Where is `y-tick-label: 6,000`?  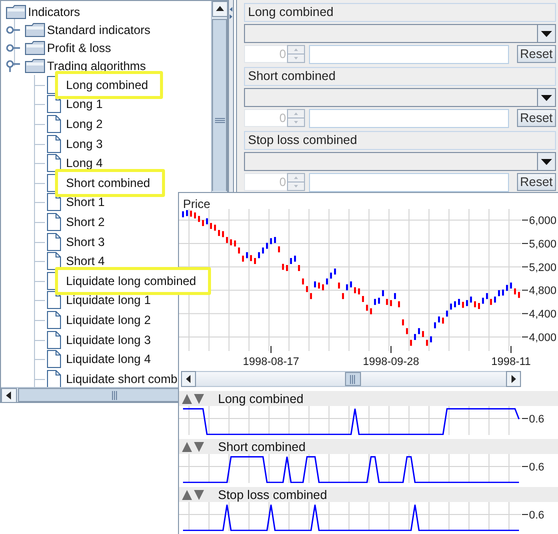
y-tick-label: 6,000 is located at coordinates (543, 221).